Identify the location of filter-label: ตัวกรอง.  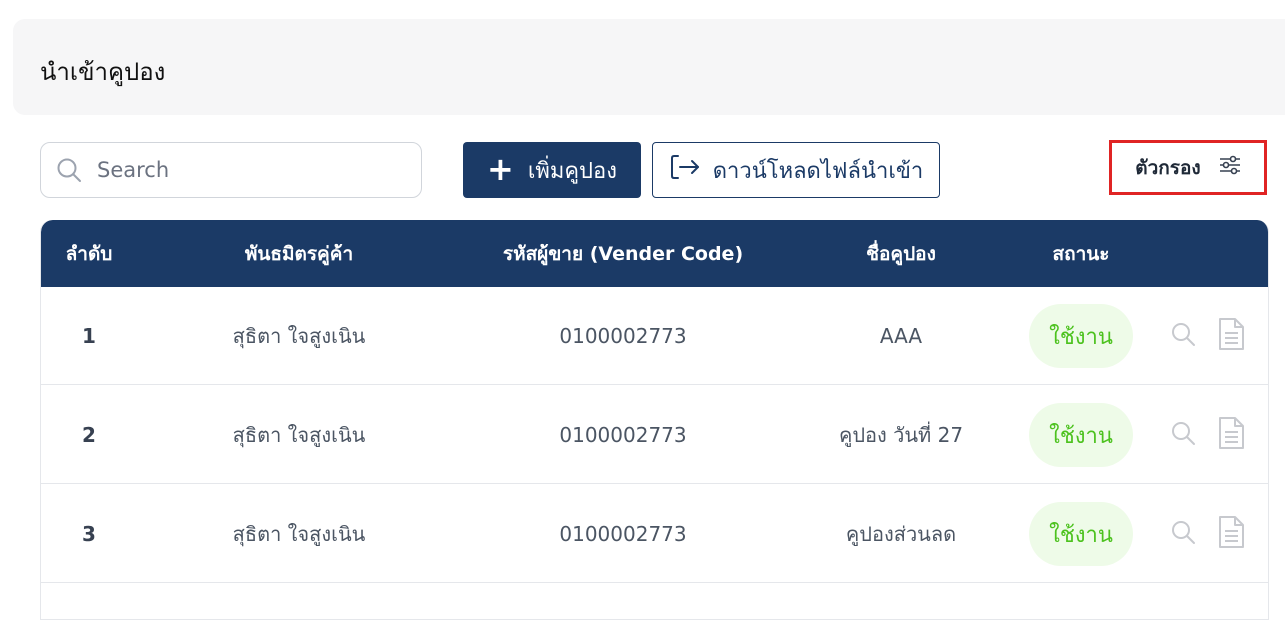
(1168, 167).